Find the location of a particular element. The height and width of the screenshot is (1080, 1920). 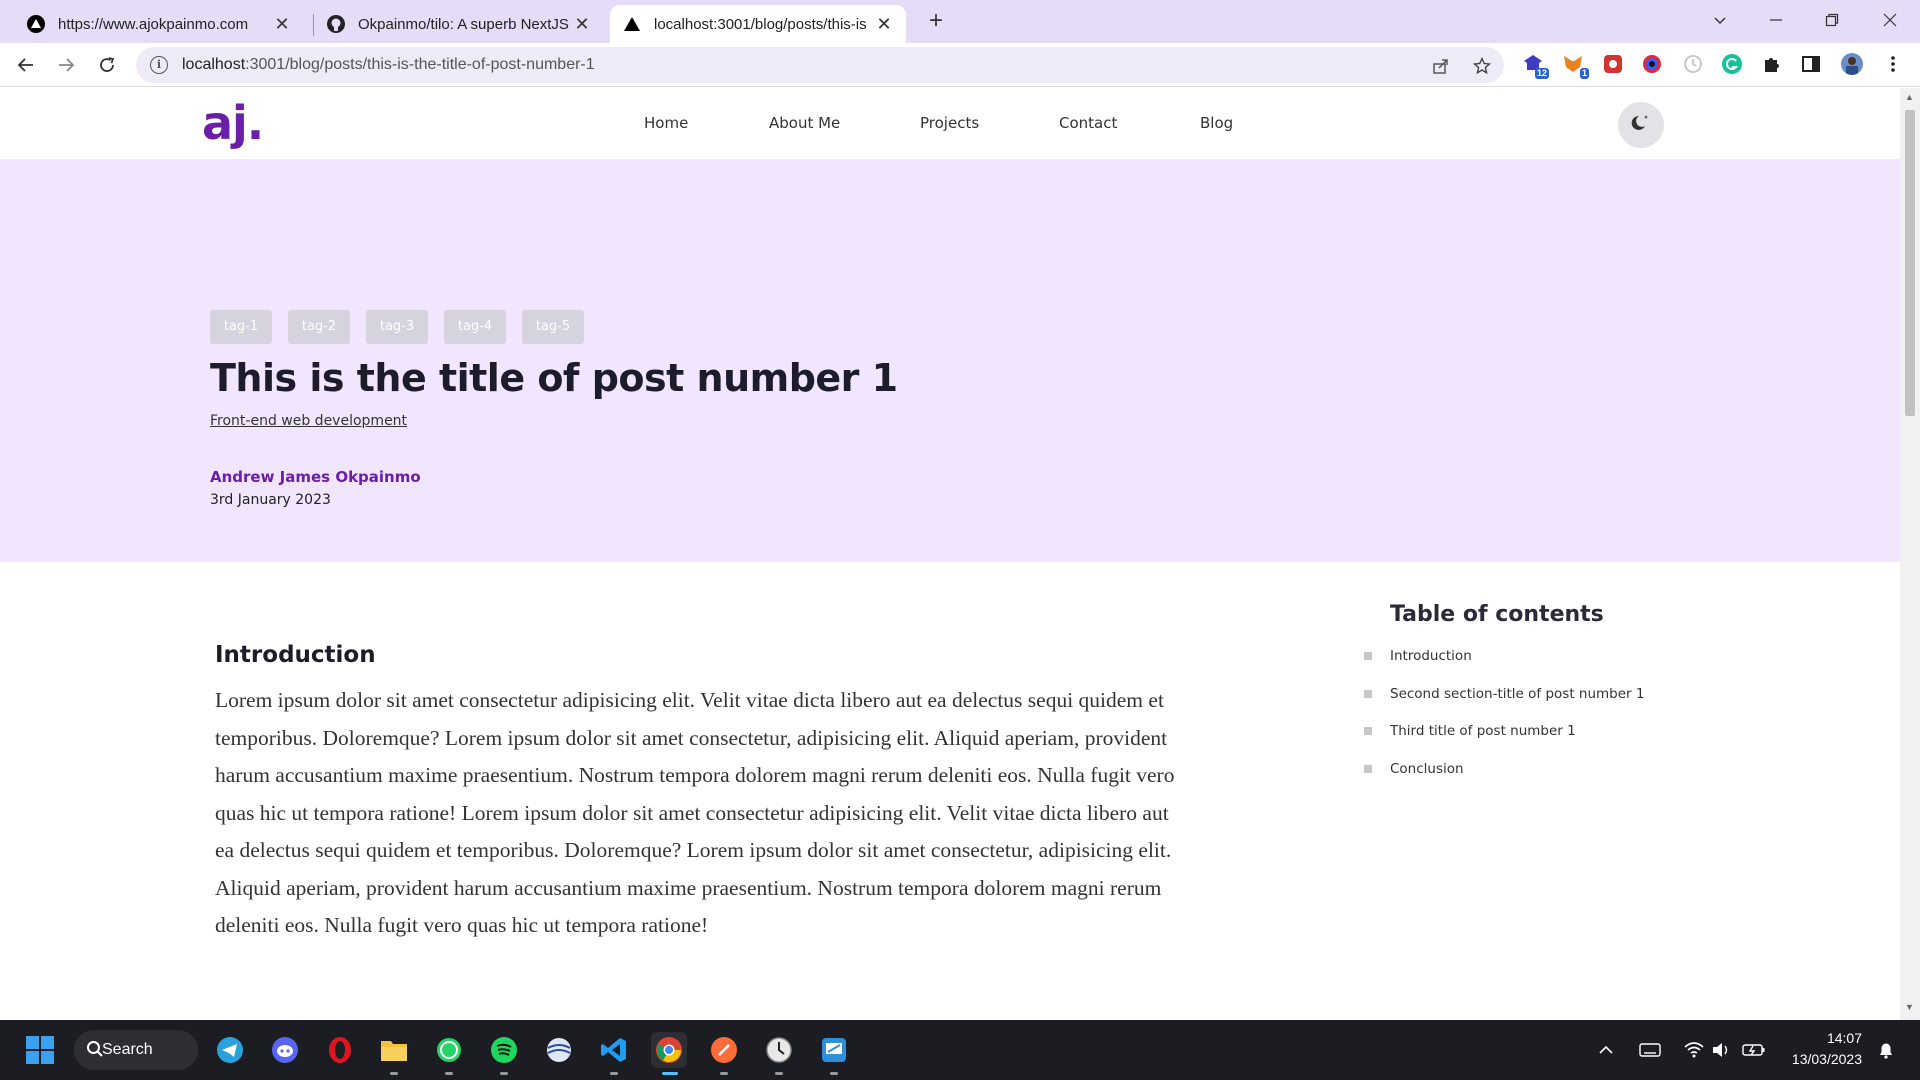

vscode-icon is located at coordinates (614, 1050).